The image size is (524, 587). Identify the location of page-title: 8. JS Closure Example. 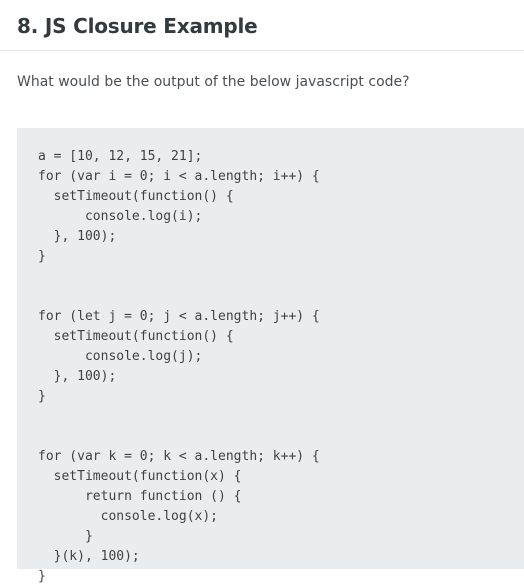
(137, 26).